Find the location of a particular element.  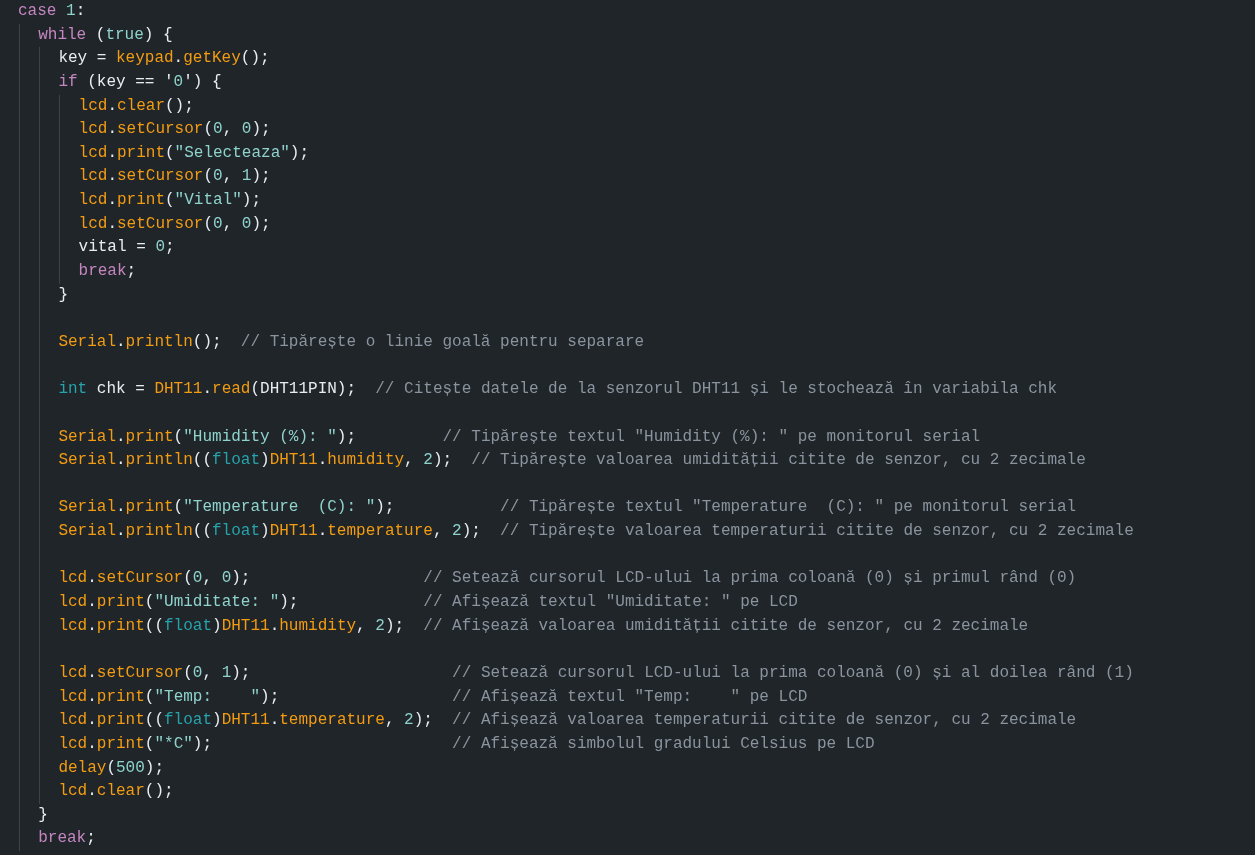

code-line: if (key == '0') { is located at coordinates (140, 82).